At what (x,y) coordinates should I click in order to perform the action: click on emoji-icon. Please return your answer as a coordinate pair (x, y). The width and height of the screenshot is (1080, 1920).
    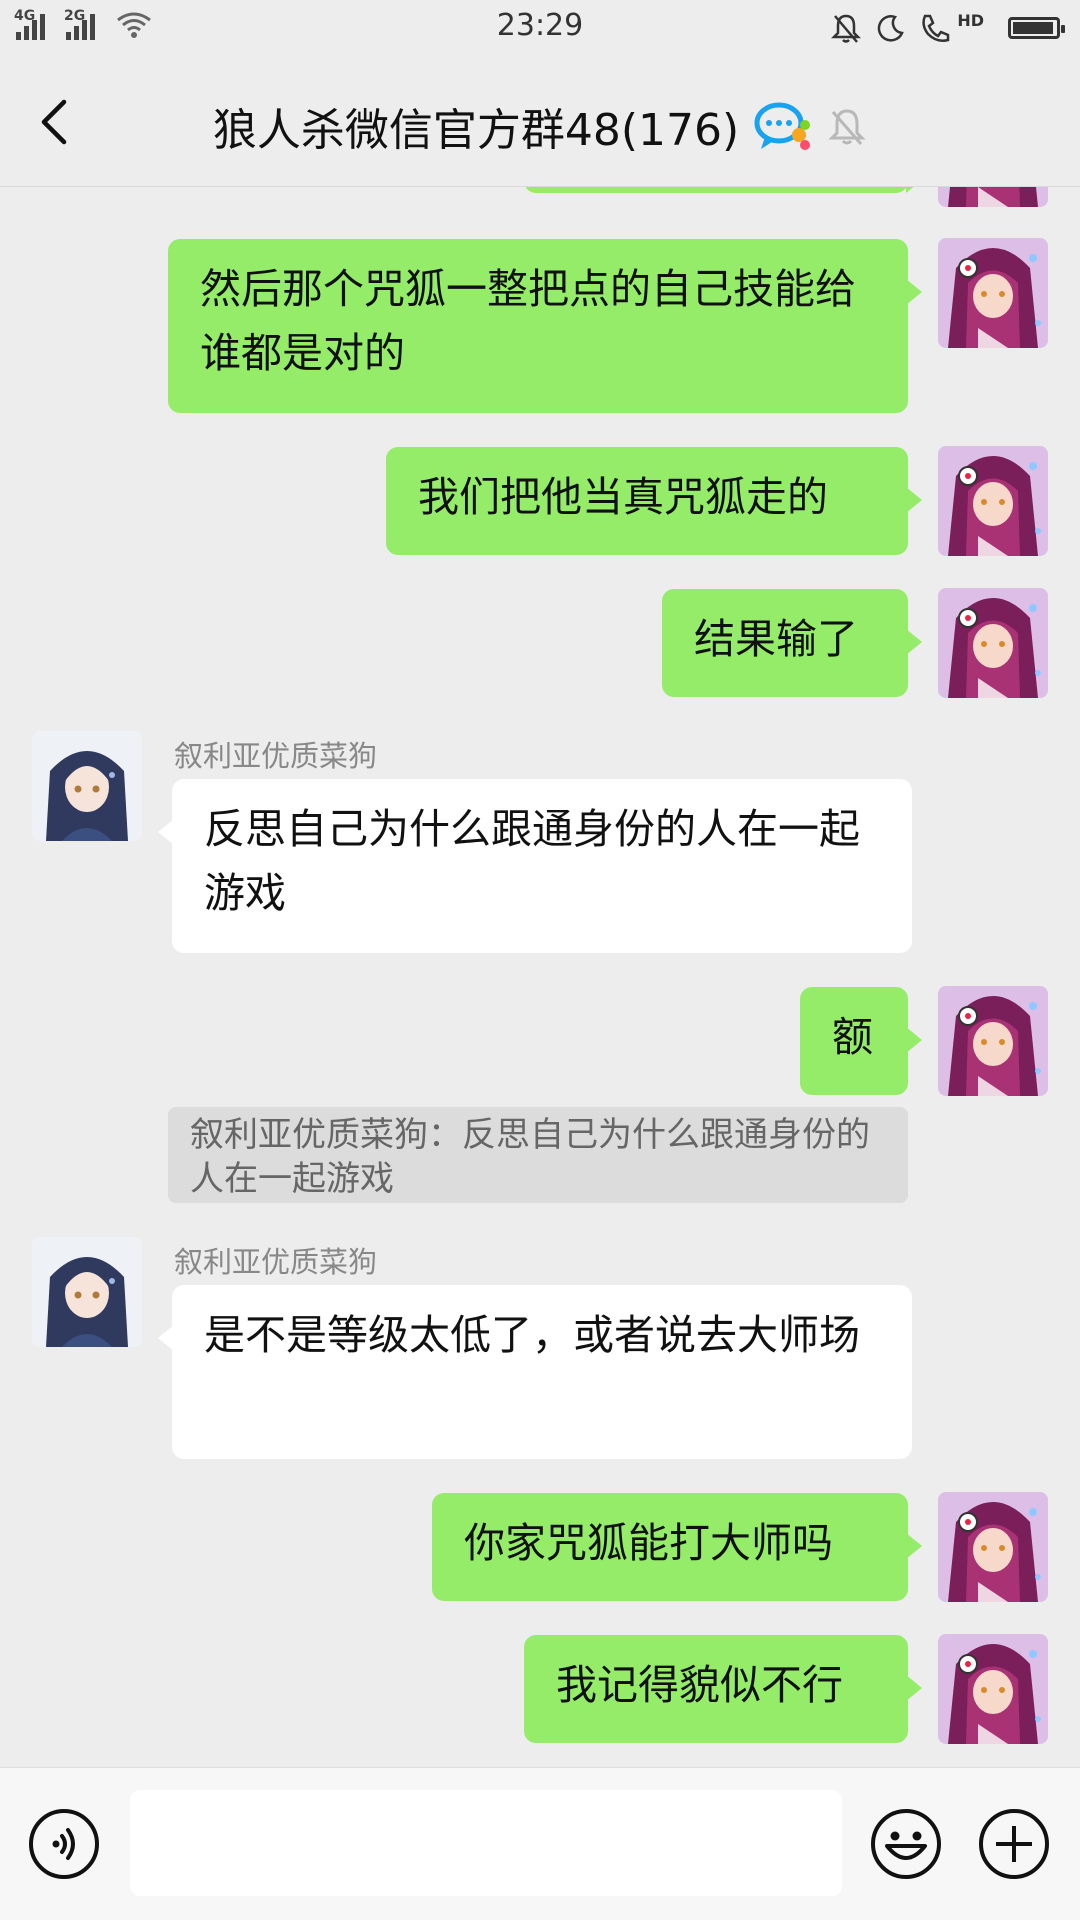
    Looking at the image, I should click on (906, 1844).